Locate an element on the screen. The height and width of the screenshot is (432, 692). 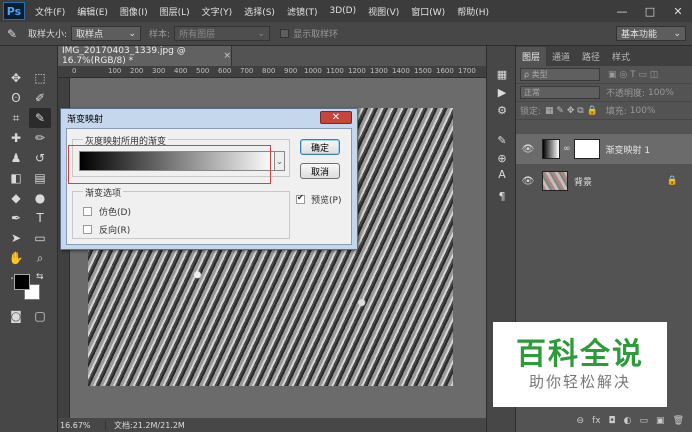
dither-checkbox is located at coordinates (87, 211).